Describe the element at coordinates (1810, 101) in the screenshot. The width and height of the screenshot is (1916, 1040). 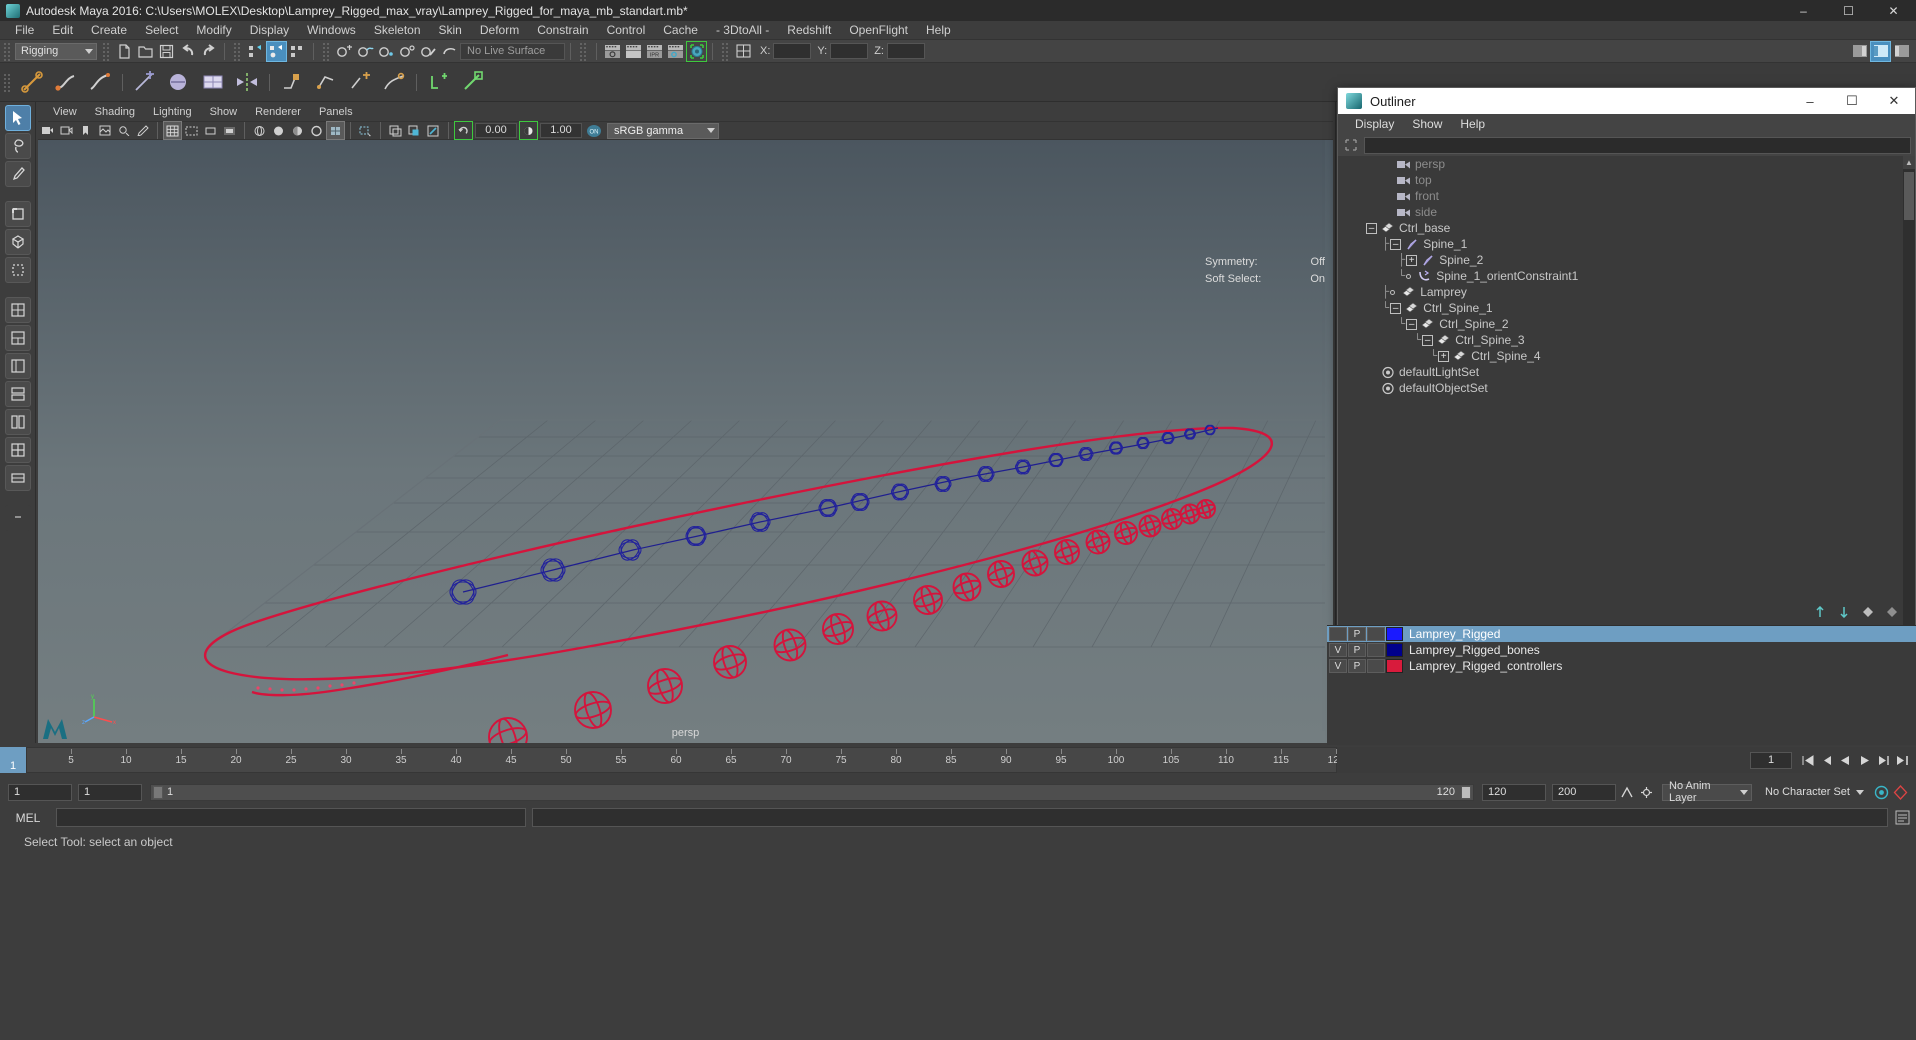
I see `outliner-minimize-button: –` at that location.